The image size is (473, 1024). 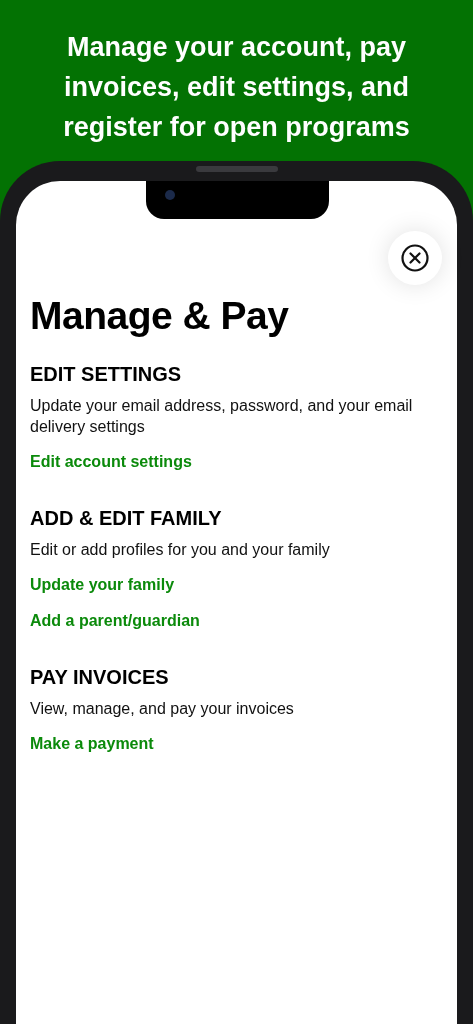 What do you see at coordinates (236, 87) in the screenshot?
I see `headline: Manage your account, pay invoices, edit settings, and register for open programs` at bounding box center [236, 87].